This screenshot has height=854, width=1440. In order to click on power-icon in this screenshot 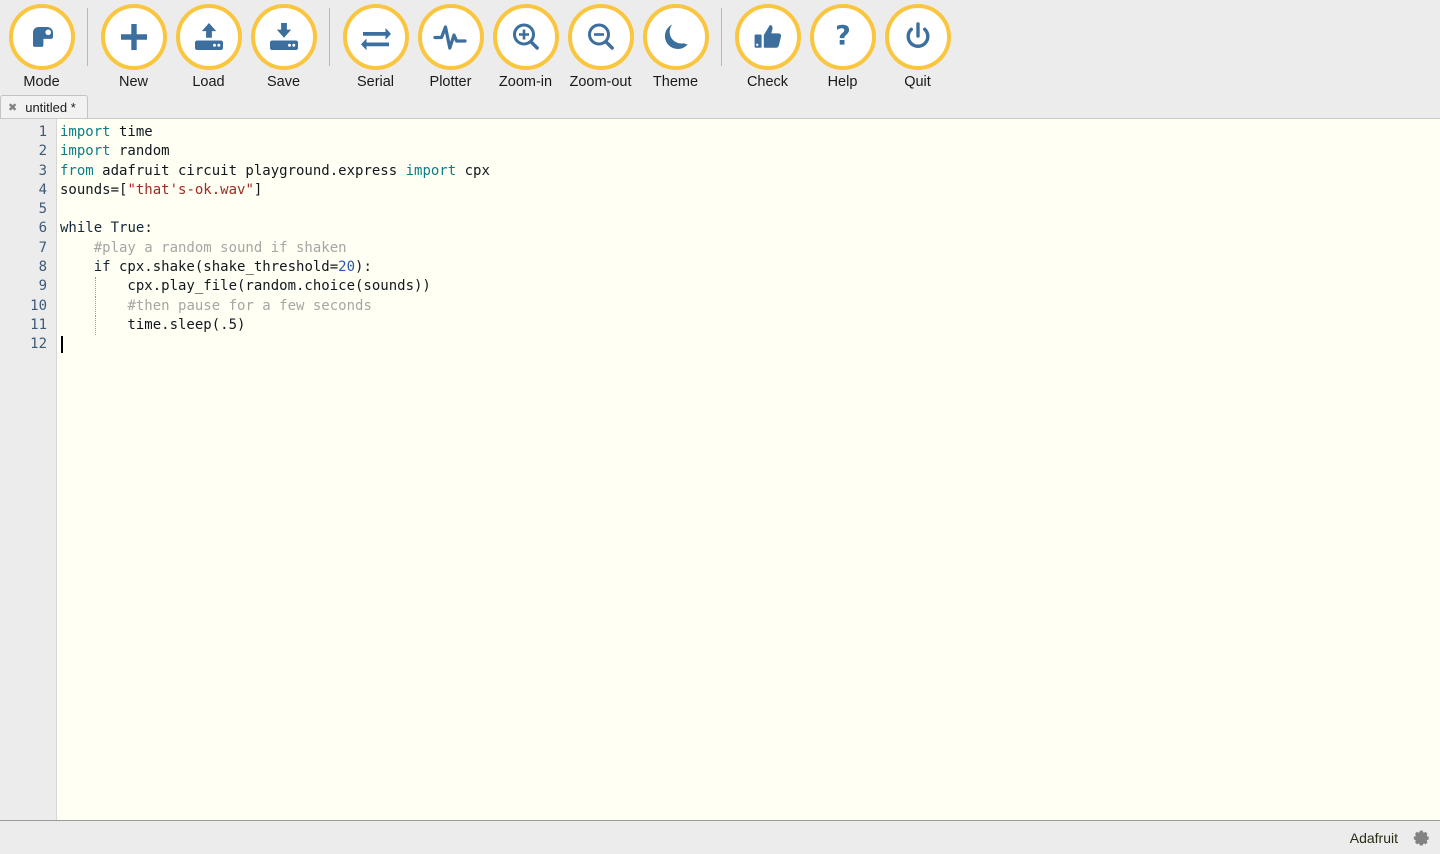, I will do `click(917, 37)`.